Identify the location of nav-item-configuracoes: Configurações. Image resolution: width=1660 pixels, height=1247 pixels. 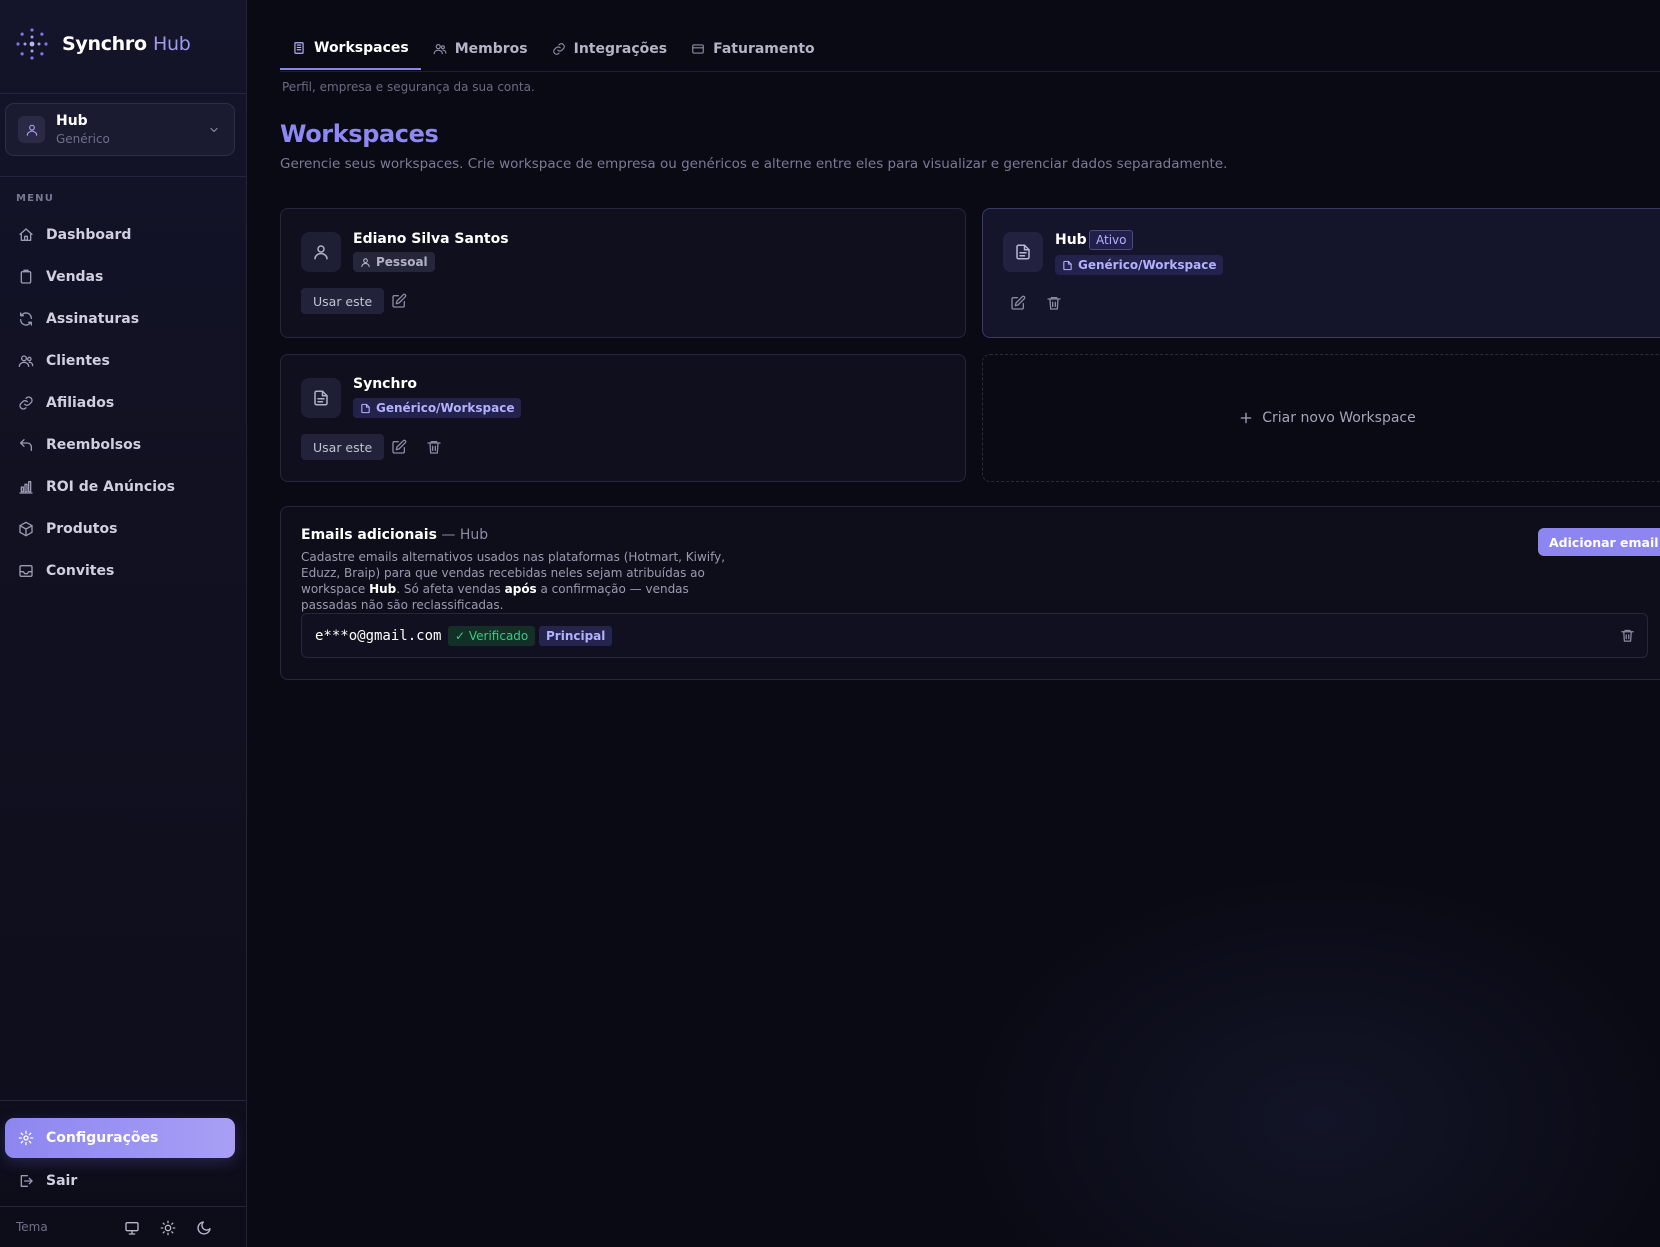
(120, 1138).